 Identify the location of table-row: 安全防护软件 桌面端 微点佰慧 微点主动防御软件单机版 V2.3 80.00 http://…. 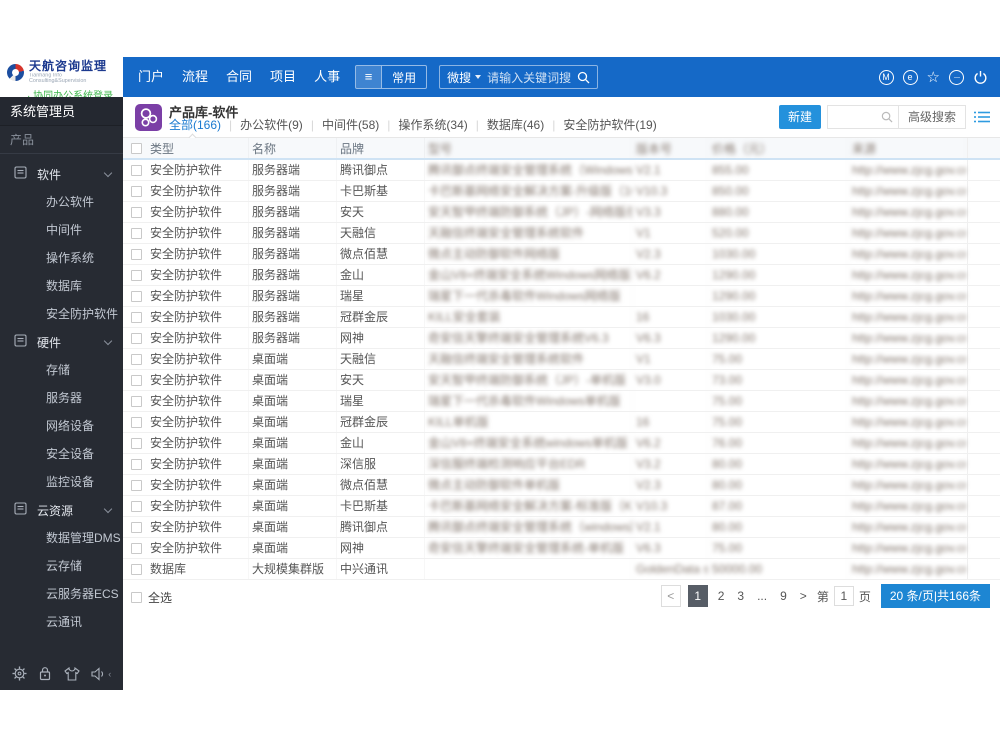
(561, 485).